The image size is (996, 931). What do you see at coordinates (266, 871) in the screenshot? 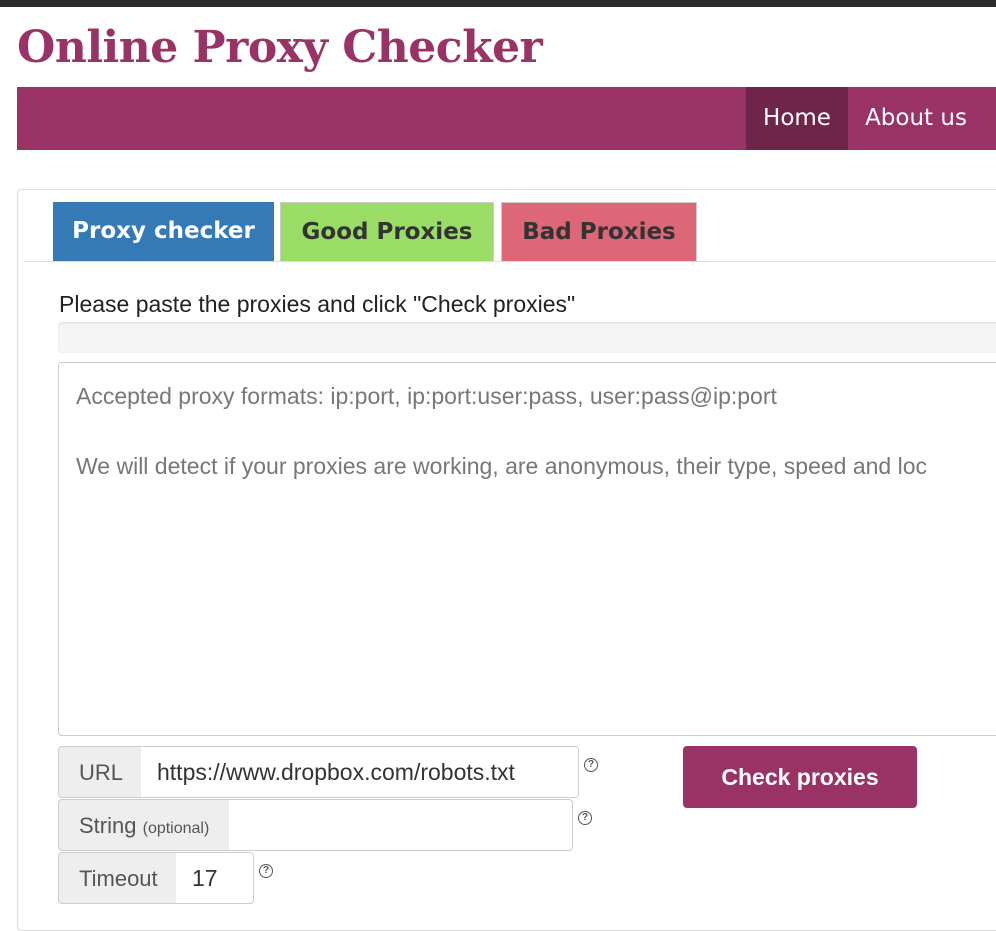
I see `timeout-help-icon: ?` at bounding box center [266, 871].